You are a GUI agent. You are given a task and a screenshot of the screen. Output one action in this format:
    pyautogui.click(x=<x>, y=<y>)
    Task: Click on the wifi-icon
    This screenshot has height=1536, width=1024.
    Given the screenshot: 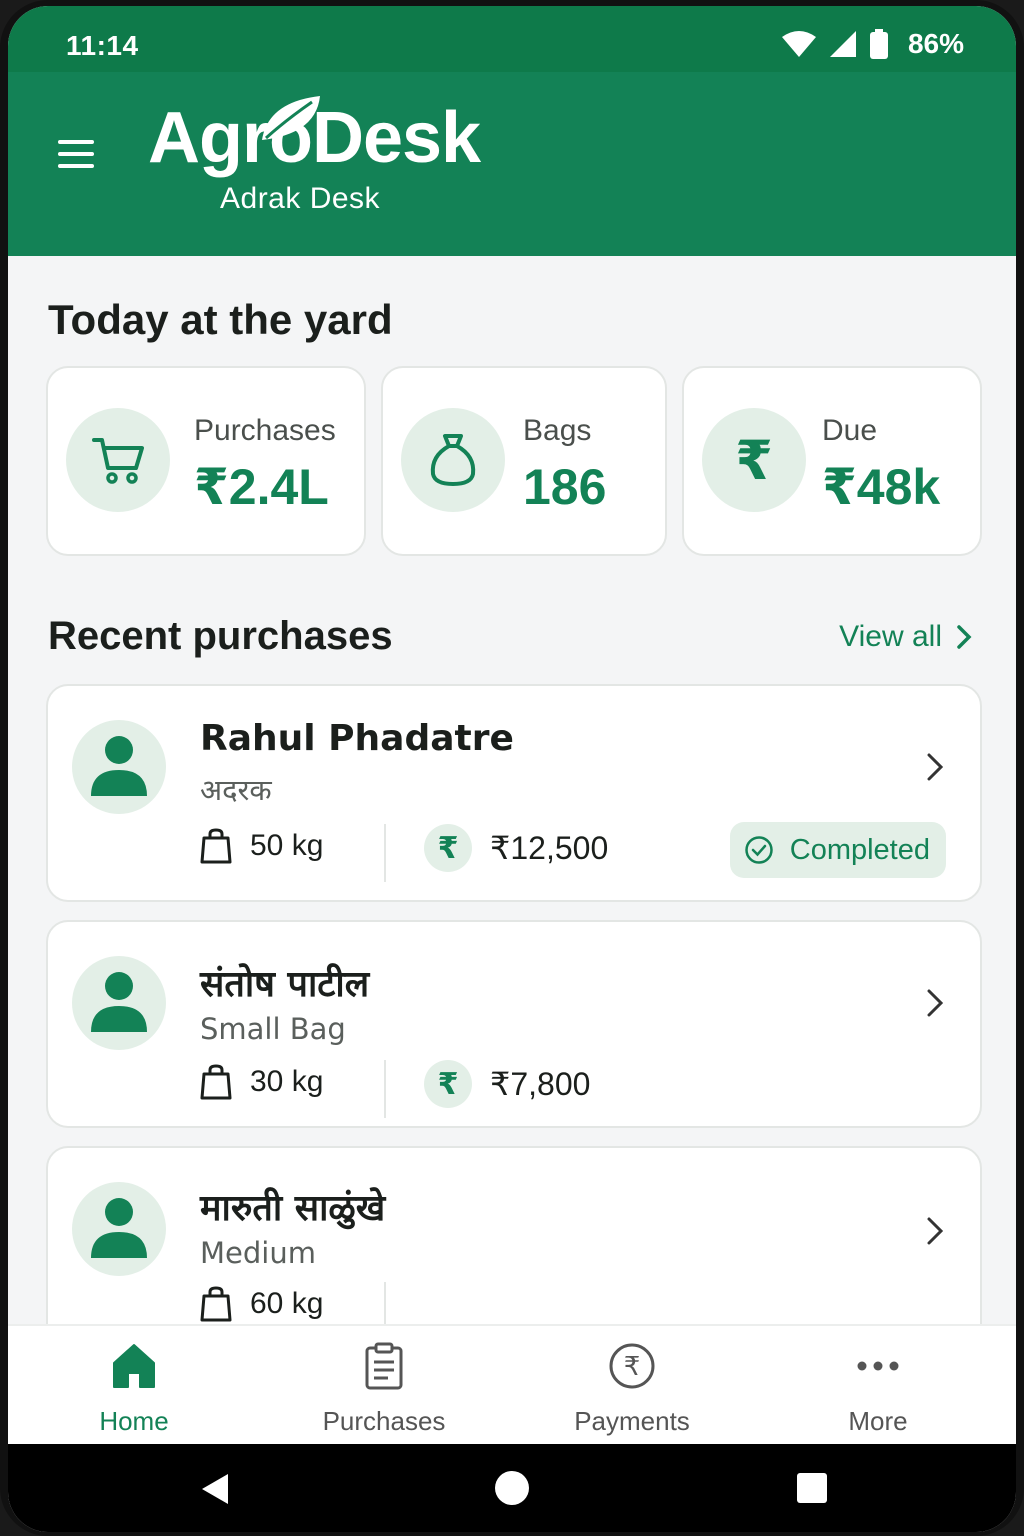 What is the action you would take?
    pyautogui.click(x=798, y=44)
    